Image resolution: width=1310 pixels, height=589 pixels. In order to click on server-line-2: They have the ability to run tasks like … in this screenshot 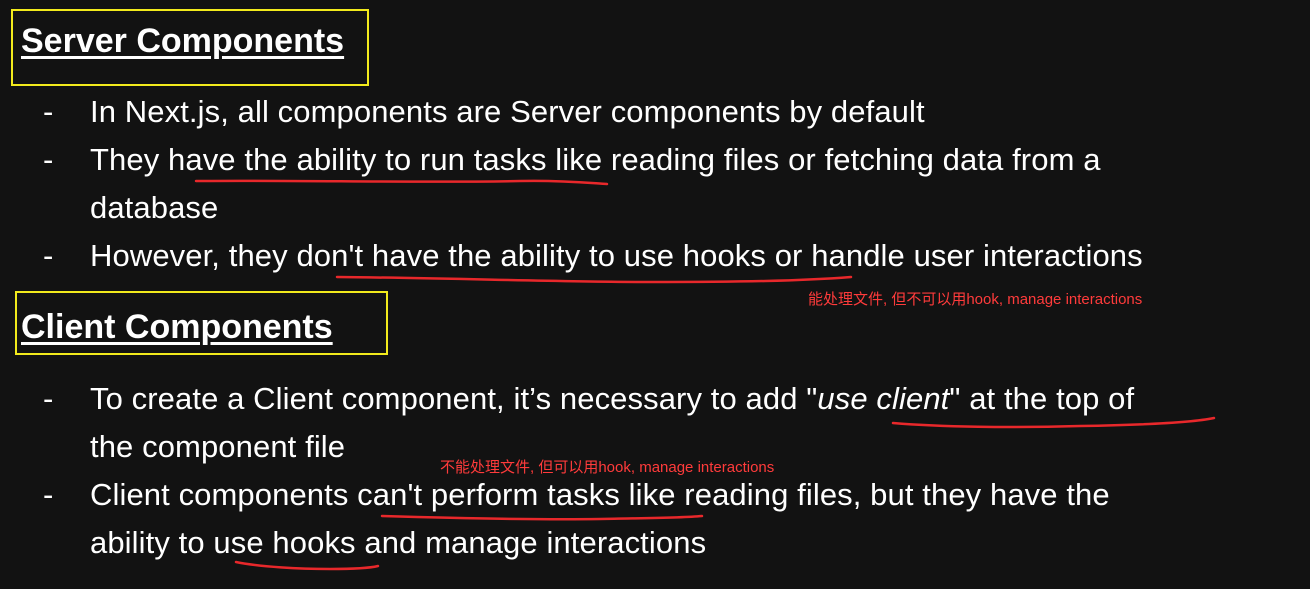, I will do `click(595, 159)`.